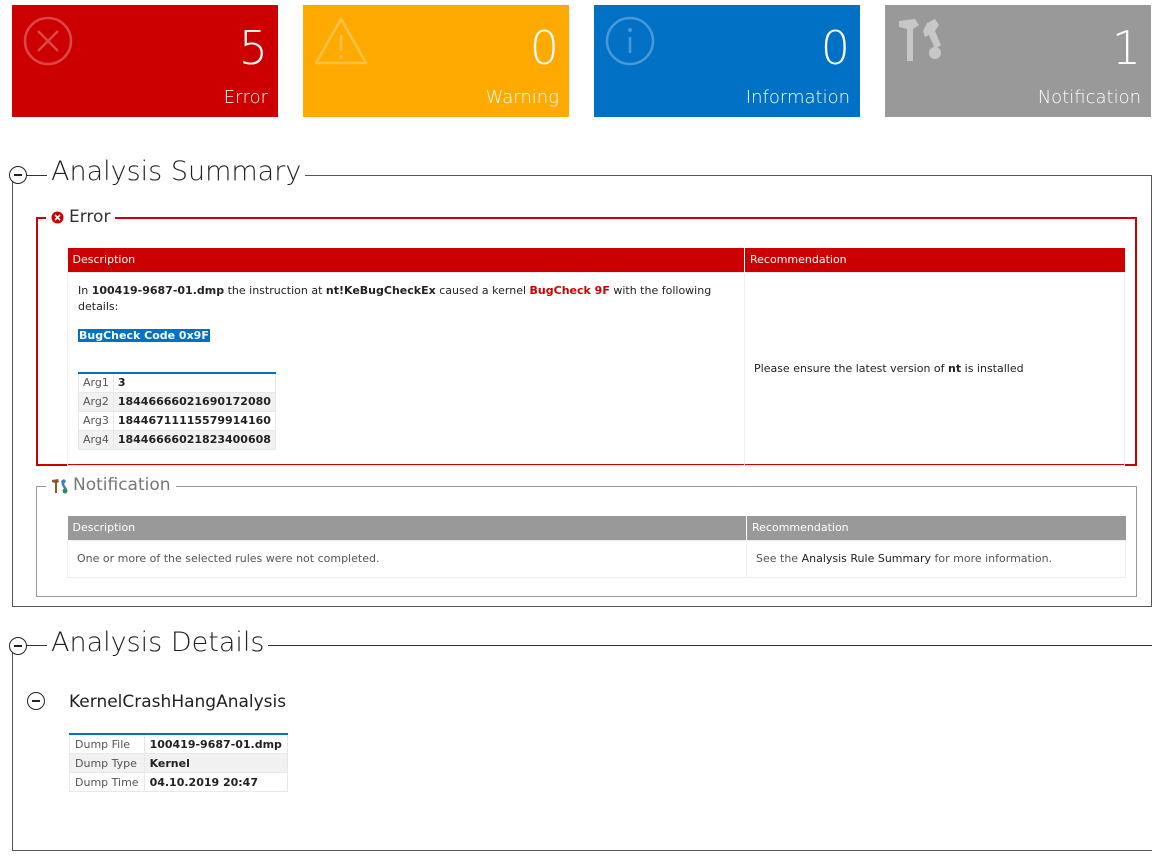  I want to click on error-col-description: Description, so click(406, 260).